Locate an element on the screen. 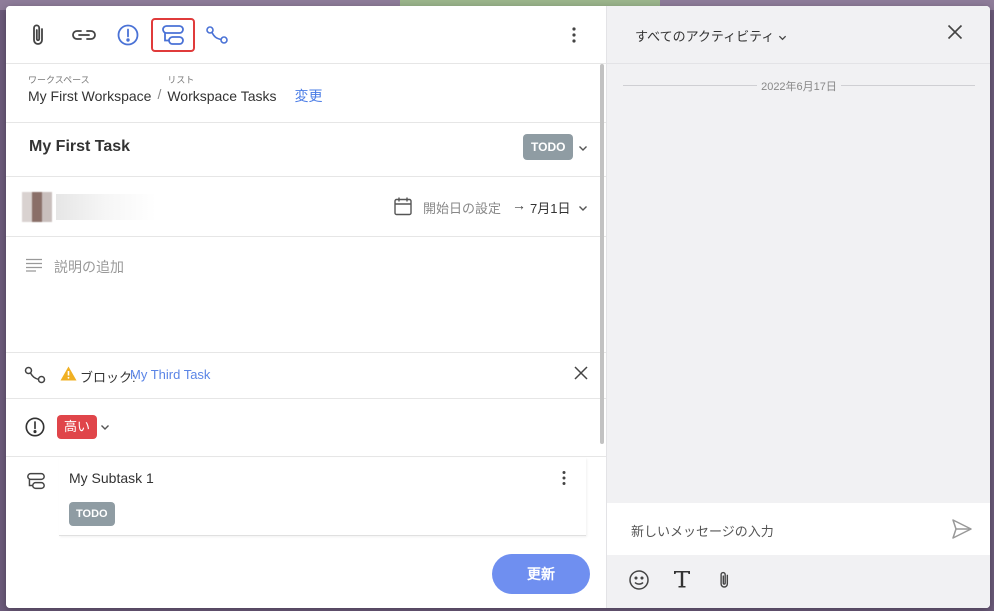 Image resolution: width=994 pixels, height=611 pixels. send-icon is located at coordinates (962, 529).